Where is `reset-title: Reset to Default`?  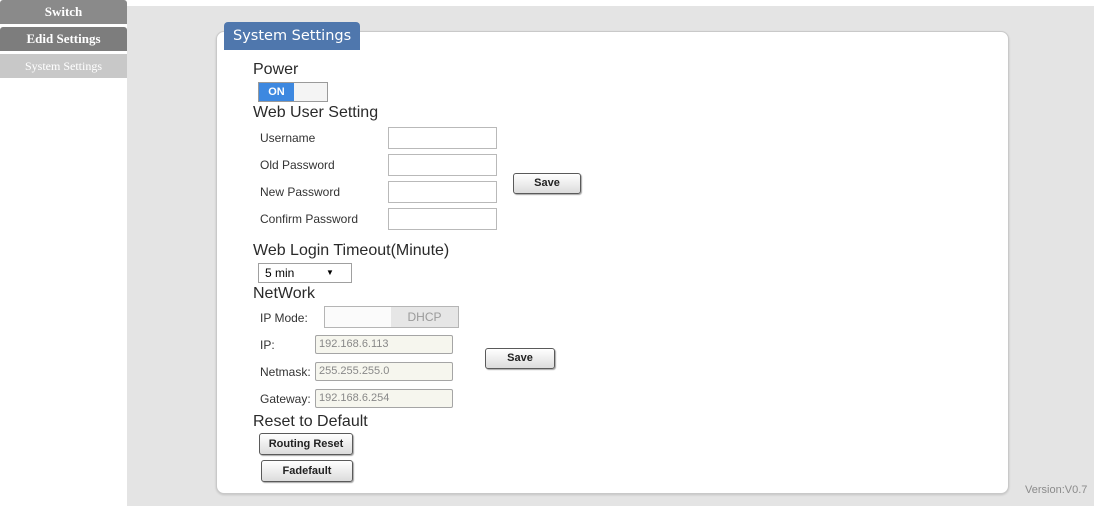
reset-title: Reset to Default is located at coordinates (310, 421).